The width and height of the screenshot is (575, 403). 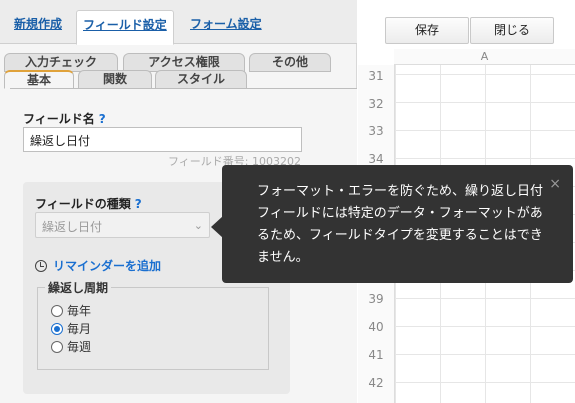 I want to click on radio-monthly: 毎月, so click(x=71, y=329).